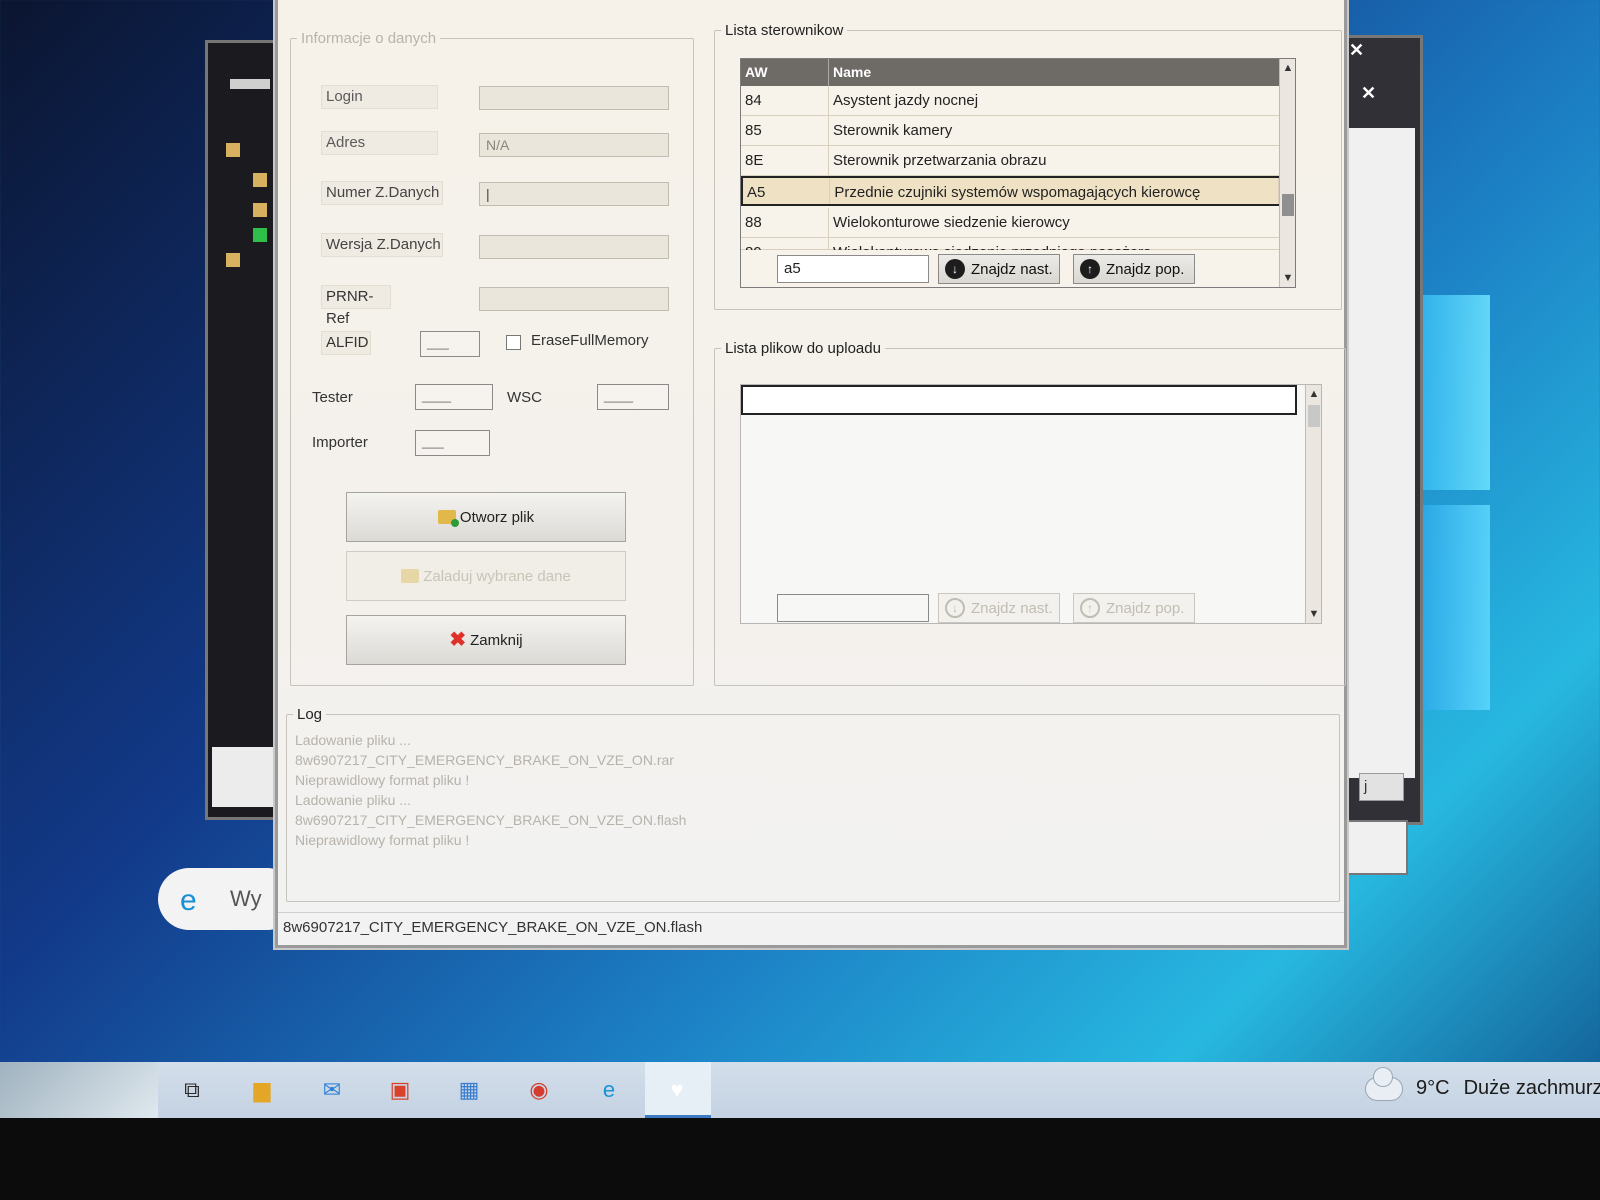 The image size is (1600, 1200). What do you see at coordinates (1380, 430) in the screenshot?
I see `background-window-right: ✕ ✕ j` at bounding box center [1380, 430].